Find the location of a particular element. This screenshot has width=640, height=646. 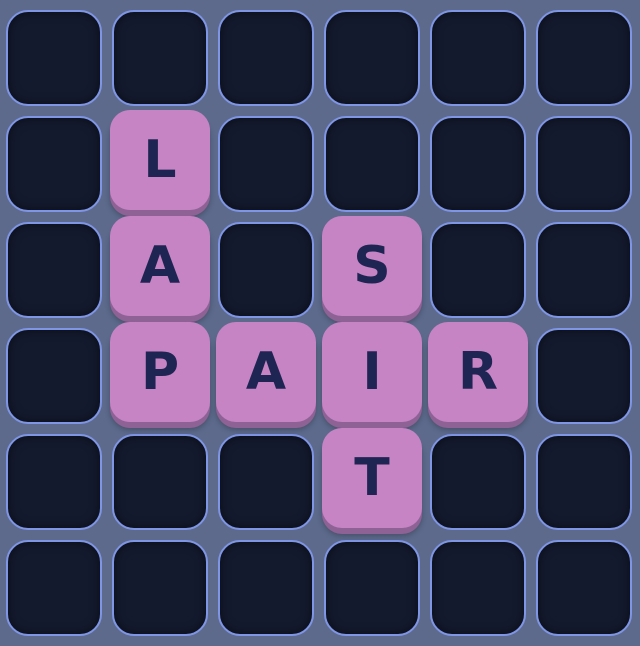

letter-tile: I is located at coordinates (372, 372).